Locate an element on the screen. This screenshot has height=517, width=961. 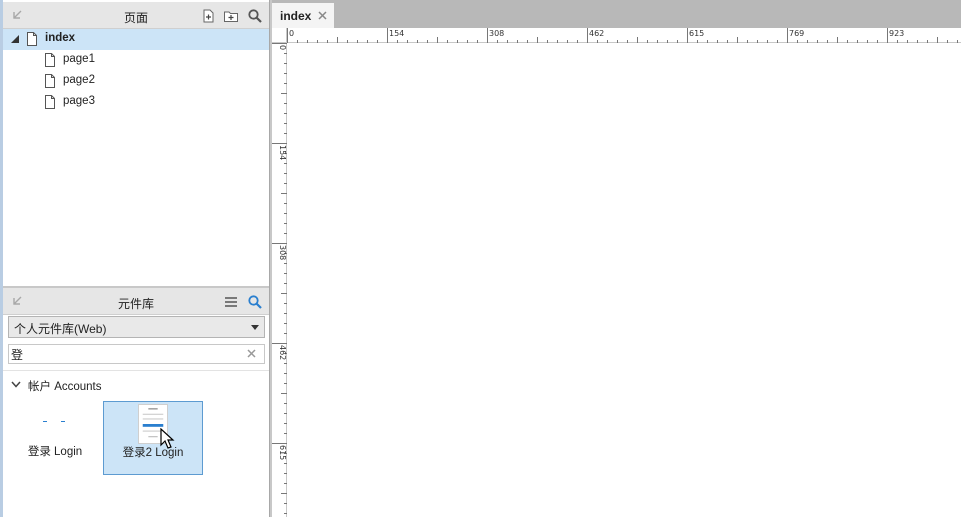
library-search-box is located at coordinates (136, 354).